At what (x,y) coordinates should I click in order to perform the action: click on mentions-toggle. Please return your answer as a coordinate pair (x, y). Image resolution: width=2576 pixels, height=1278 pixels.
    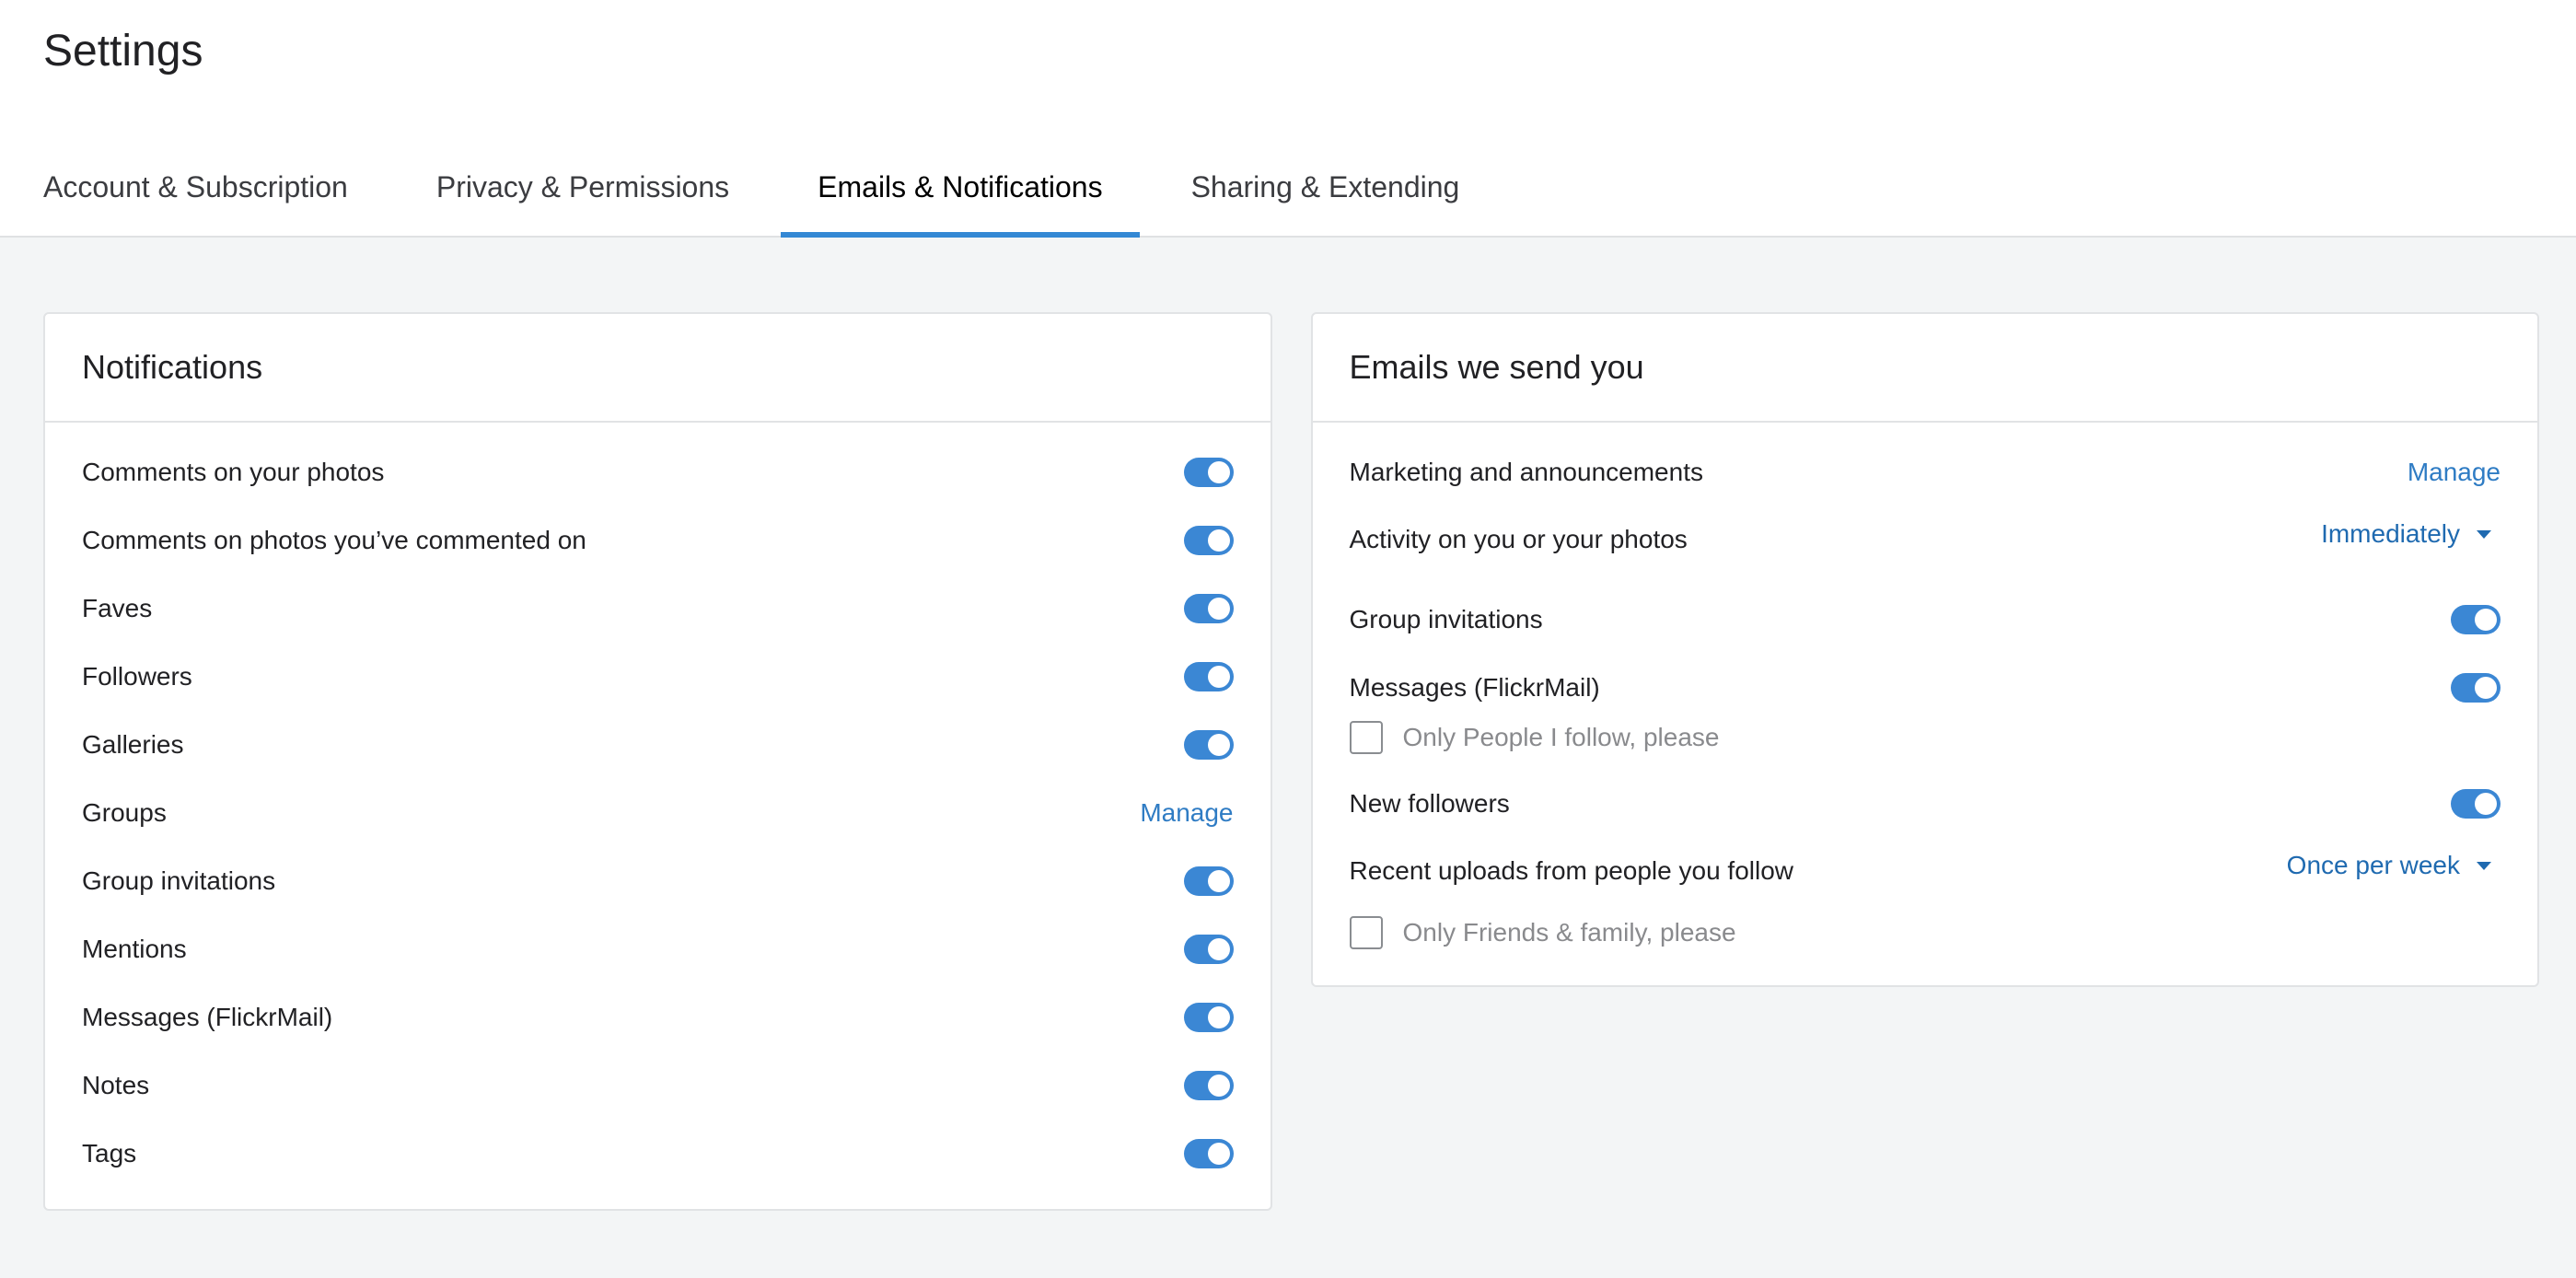
    Looking at the image, I should click on (1208, 949).